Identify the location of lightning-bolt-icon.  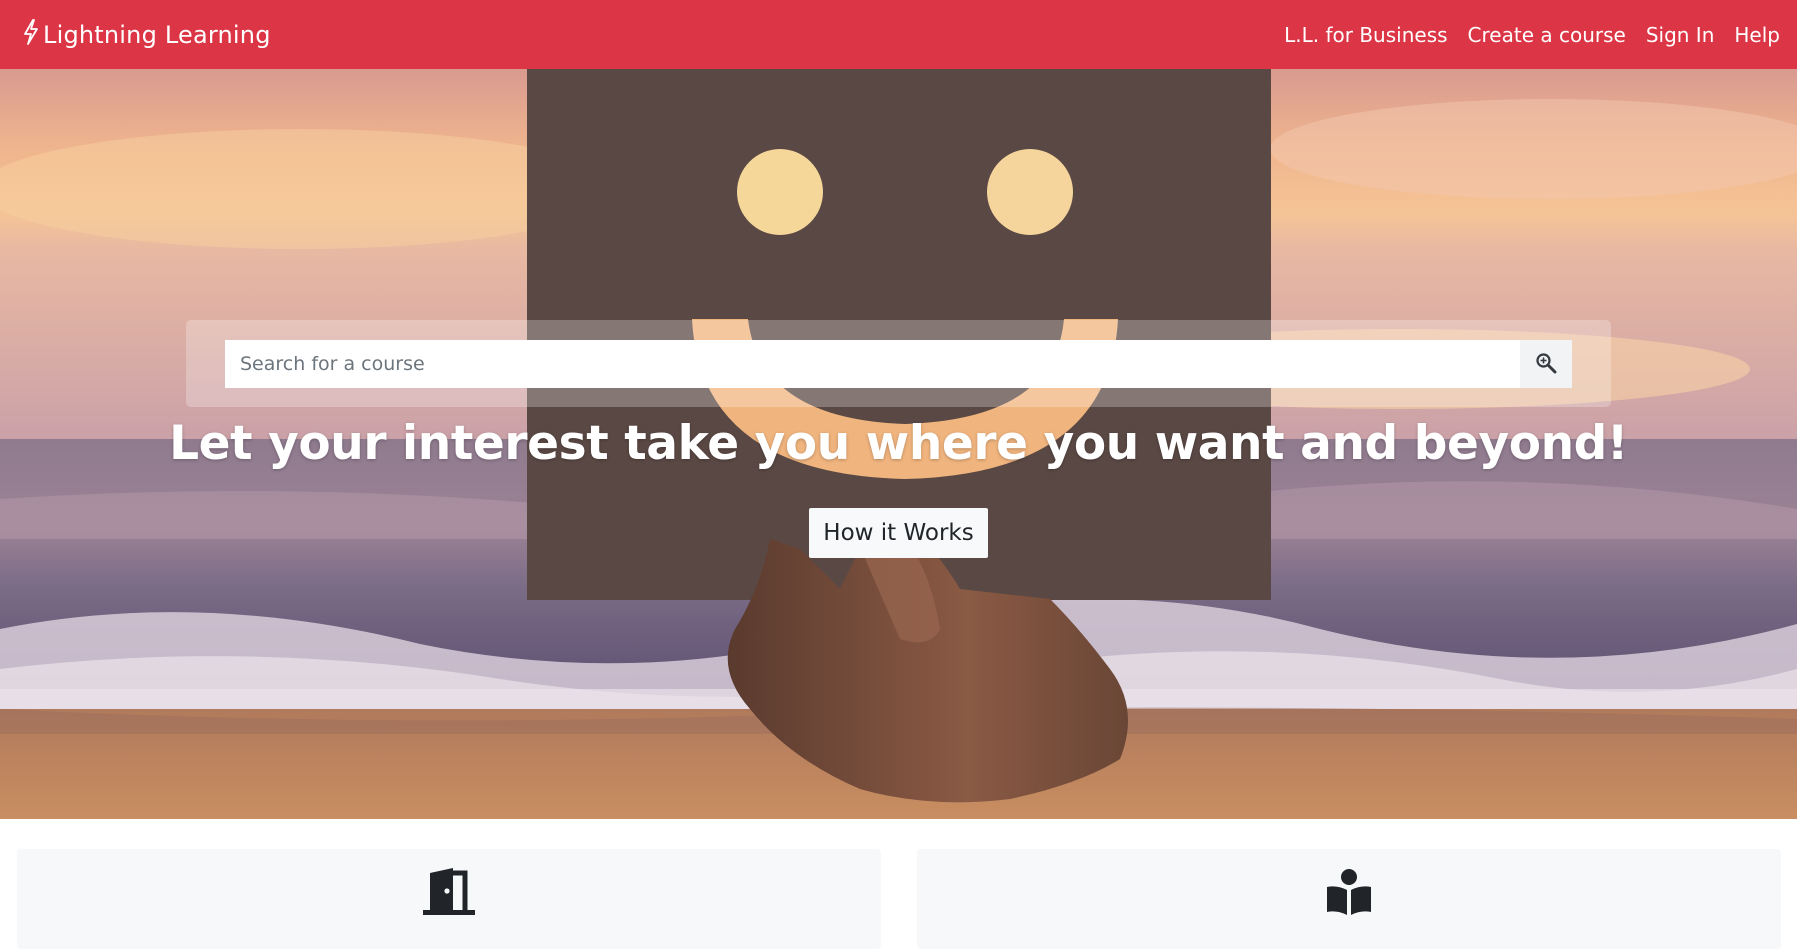
(32, 35).